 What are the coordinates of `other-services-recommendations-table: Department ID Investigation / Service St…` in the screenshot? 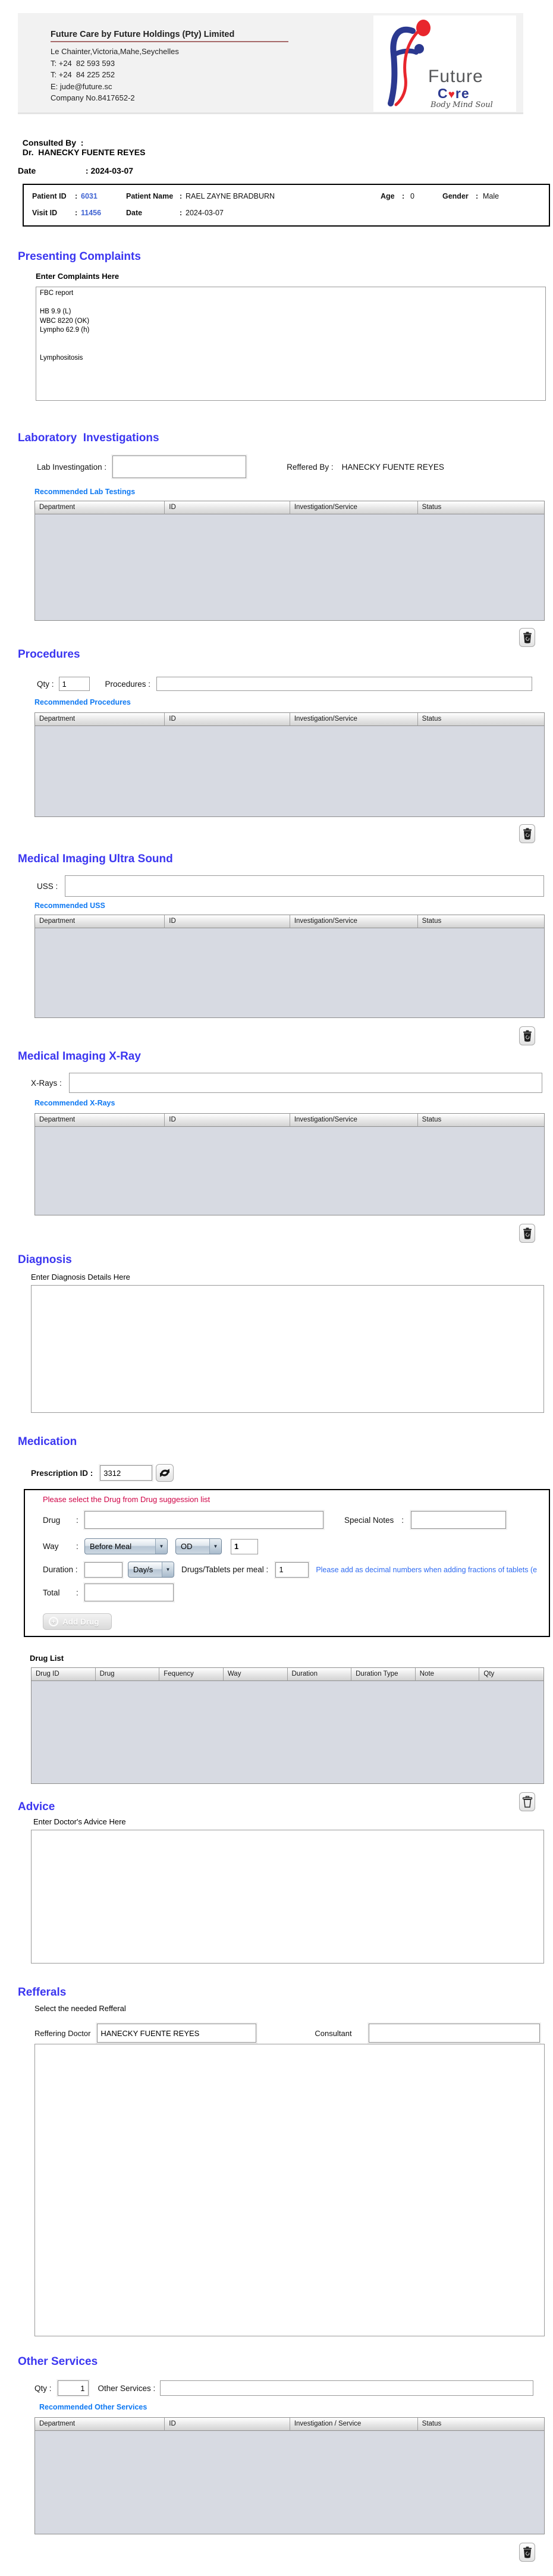 It's located at (289, 2475).